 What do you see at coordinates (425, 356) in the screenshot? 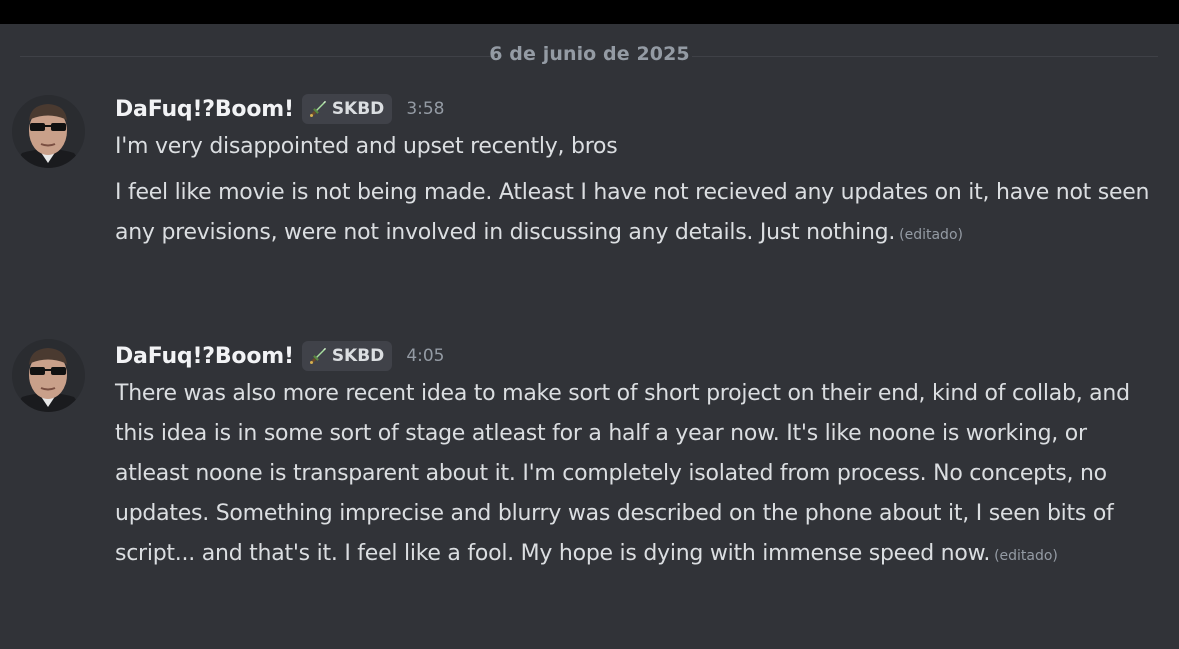
I see `timestamp: 4:05` at bounding box center [425, 356].